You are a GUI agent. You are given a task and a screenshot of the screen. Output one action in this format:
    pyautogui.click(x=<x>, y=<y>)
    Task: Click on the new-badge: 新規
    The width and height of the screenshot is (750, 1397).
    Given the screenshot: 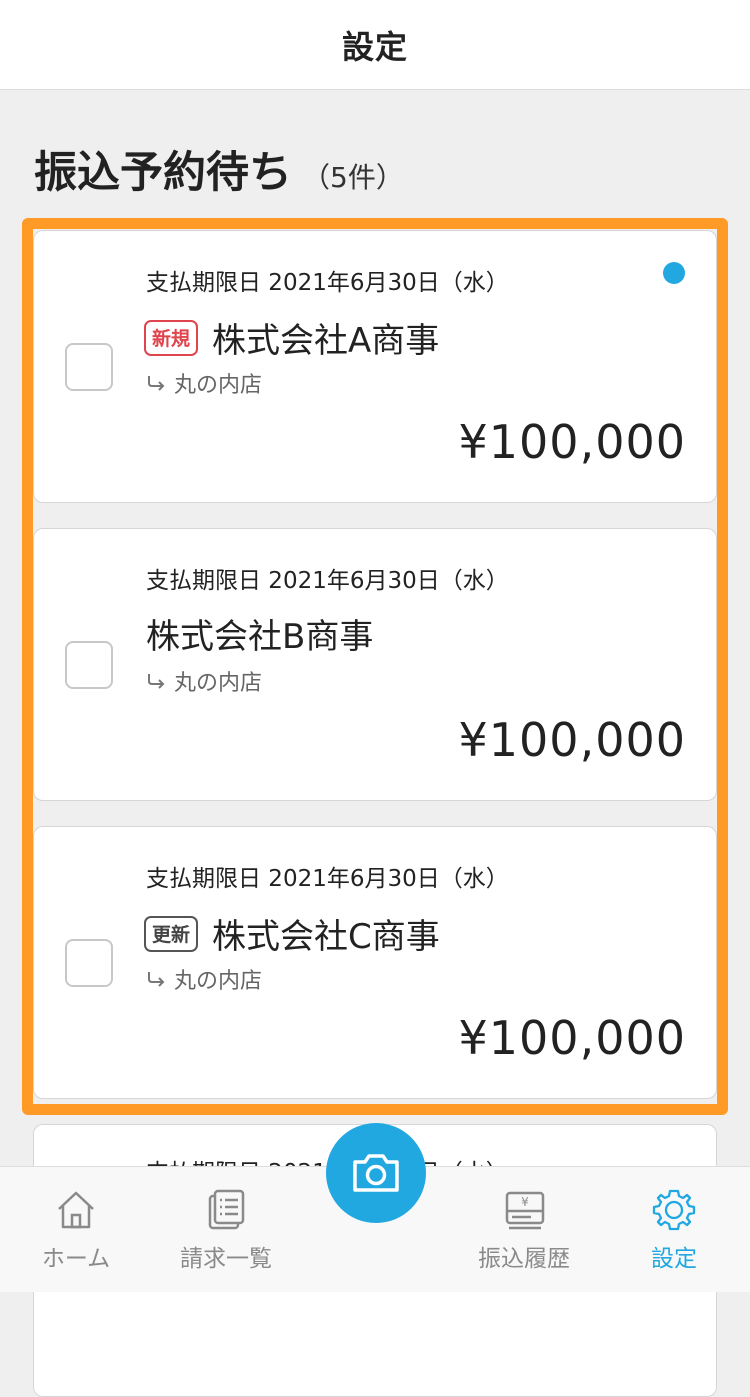 What is the action you would take?
    pyautogui.click(x=171, y=337)
    